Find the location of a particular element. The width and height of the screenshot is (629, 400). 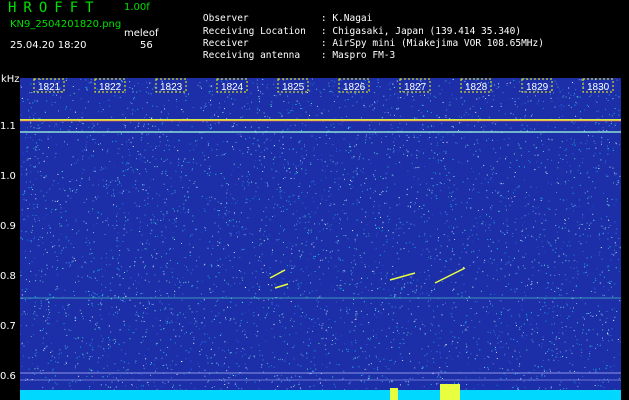

time-tick: 1827 is located at coordinates (415, 85).